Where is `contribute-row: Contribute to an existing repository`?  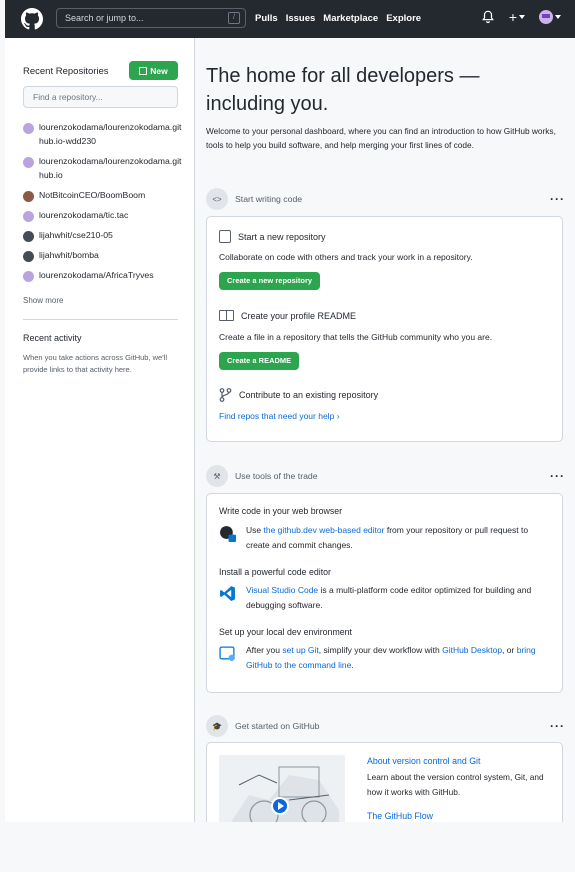 contribute-row: Contribute to an existing repository is located at coordinates (298, 395).